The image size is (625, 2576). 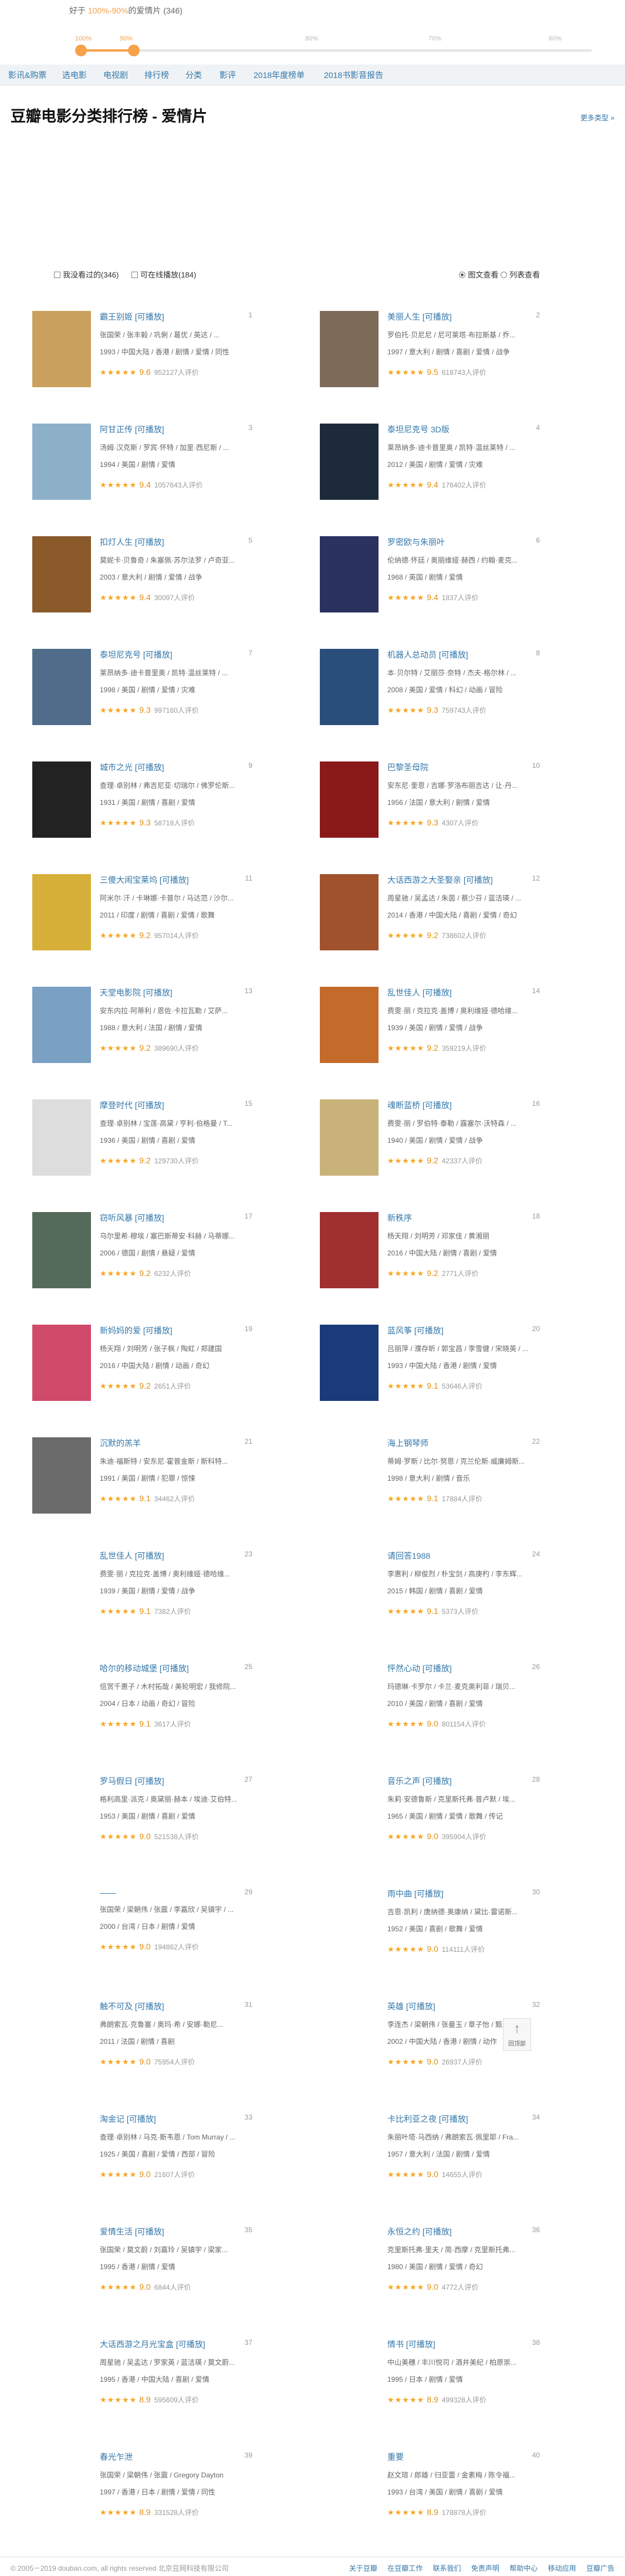 I want to click on movie-title: 摩登时代, so click(x=116, y=1105).